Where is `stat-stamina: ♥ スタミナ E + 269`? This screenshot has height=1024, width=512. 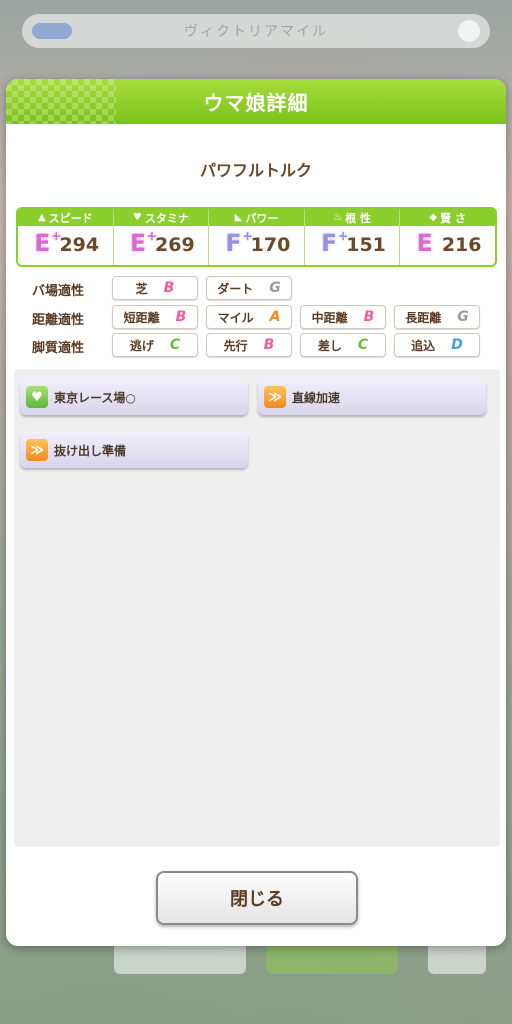
stat-stamina: ♥ スタミナ E + 269 is located at coordinates (161, 237).